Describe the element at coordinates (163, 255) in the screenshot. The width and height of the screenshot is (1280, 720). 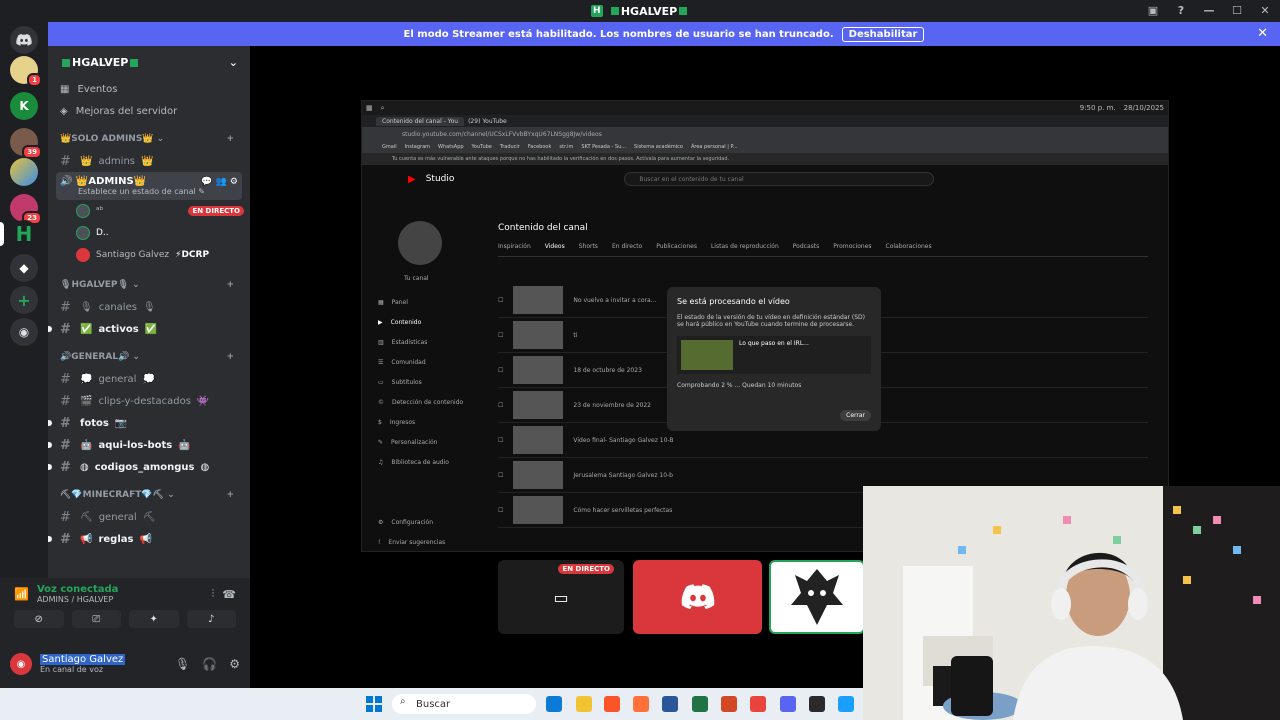
I see `voice-user: Santiago Galvez ⚡DCRP` at that location.